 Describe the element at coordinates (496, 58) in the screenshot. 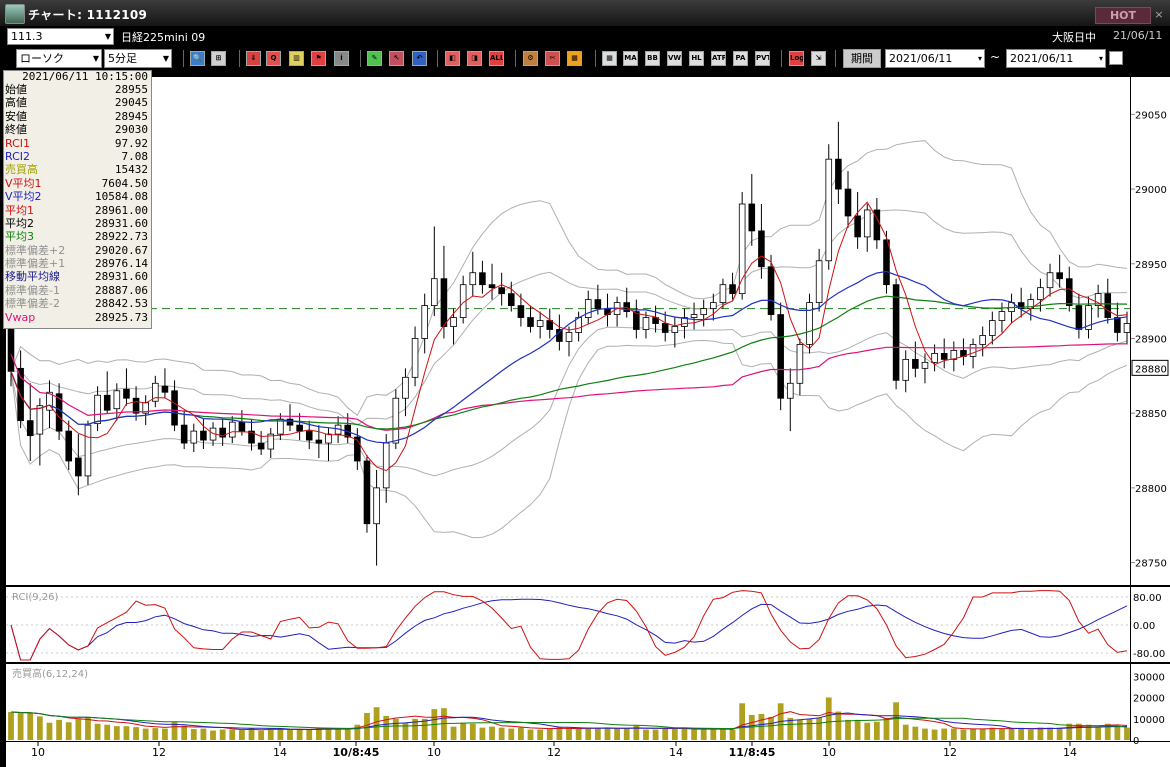

I see `all-icon: ALL` at that location.